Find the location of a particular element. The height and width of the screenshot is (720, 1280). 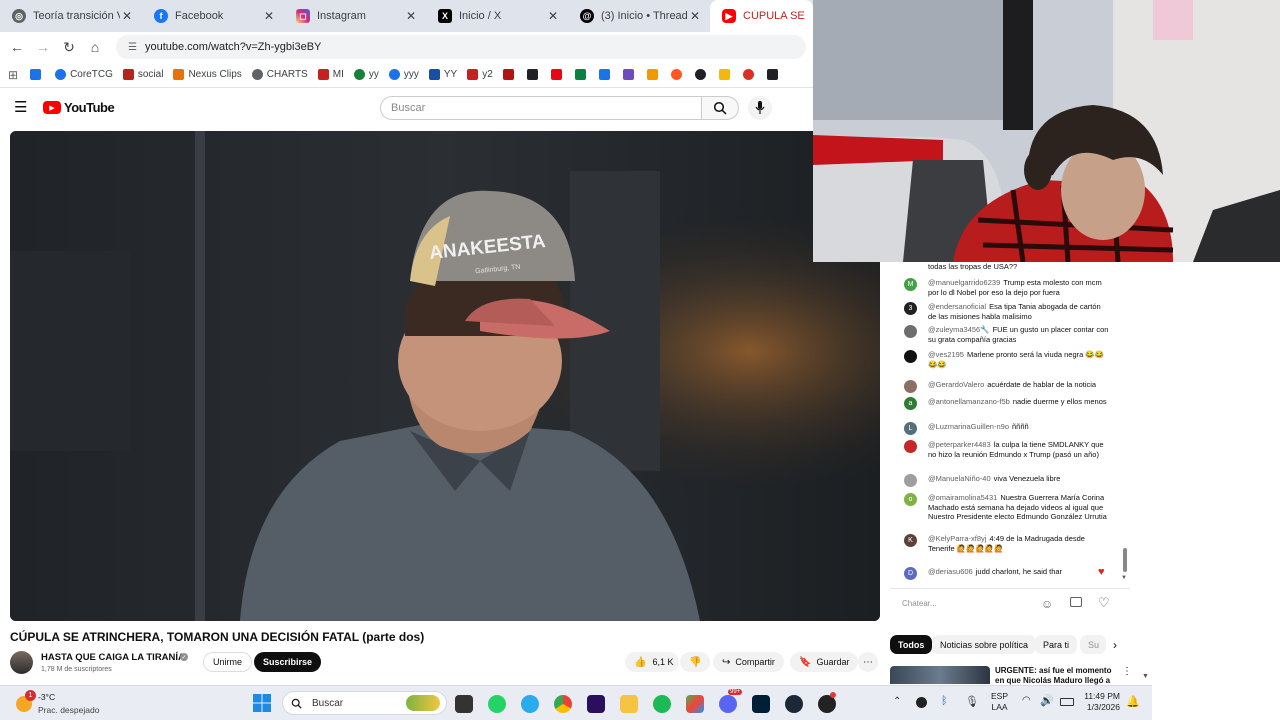

volume-icon: 🔊 is located at coordinates (1047, 700).